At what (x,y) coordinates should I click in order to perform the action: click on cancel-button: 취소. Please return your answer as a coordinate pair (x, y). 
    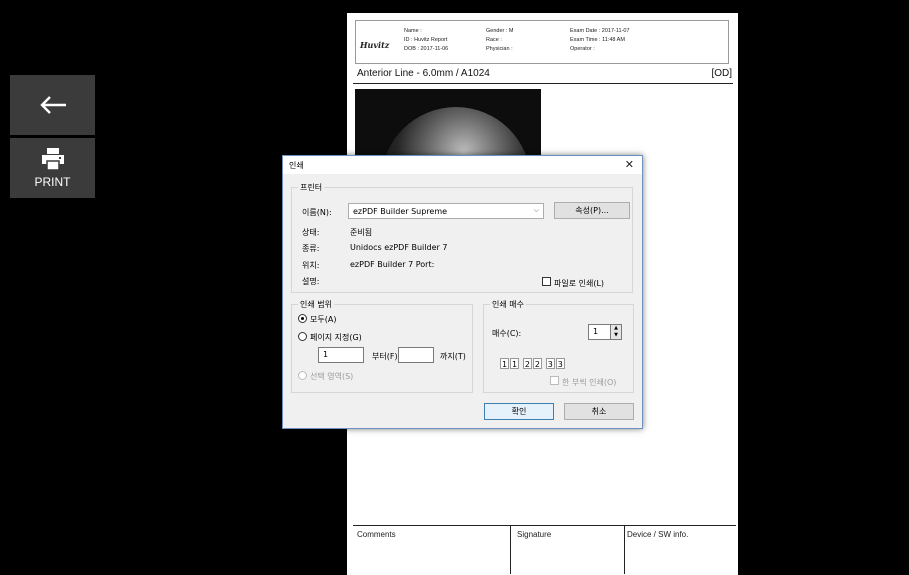
    Looking at the image, I should click on (599, 411).